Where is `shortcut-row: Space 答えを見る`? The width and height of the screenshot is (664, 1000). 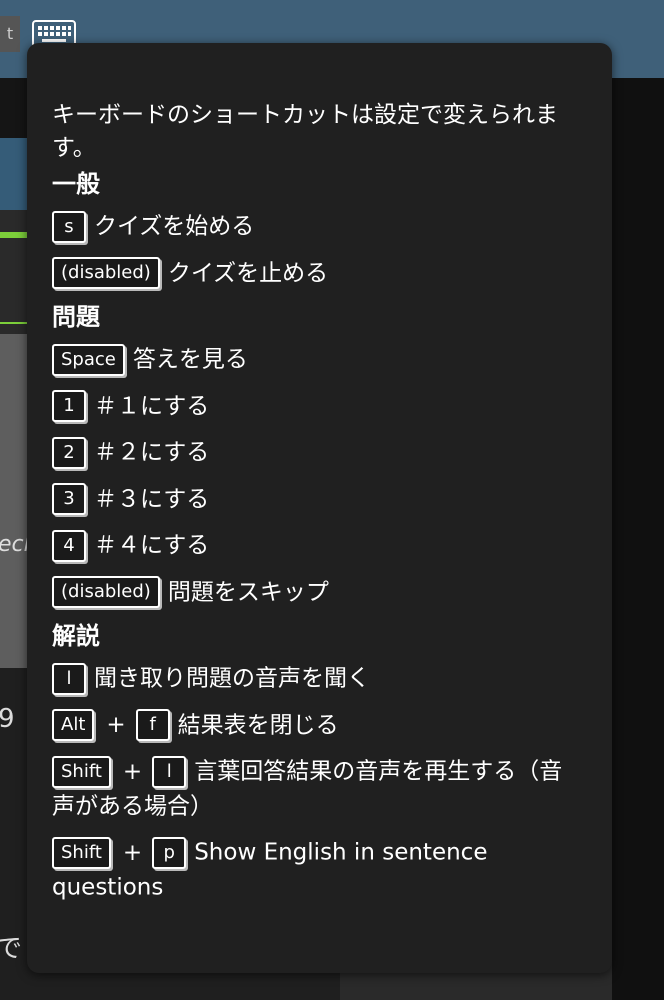 shortcut-row: Space 答えを見る is located at coordinates (317, 359).